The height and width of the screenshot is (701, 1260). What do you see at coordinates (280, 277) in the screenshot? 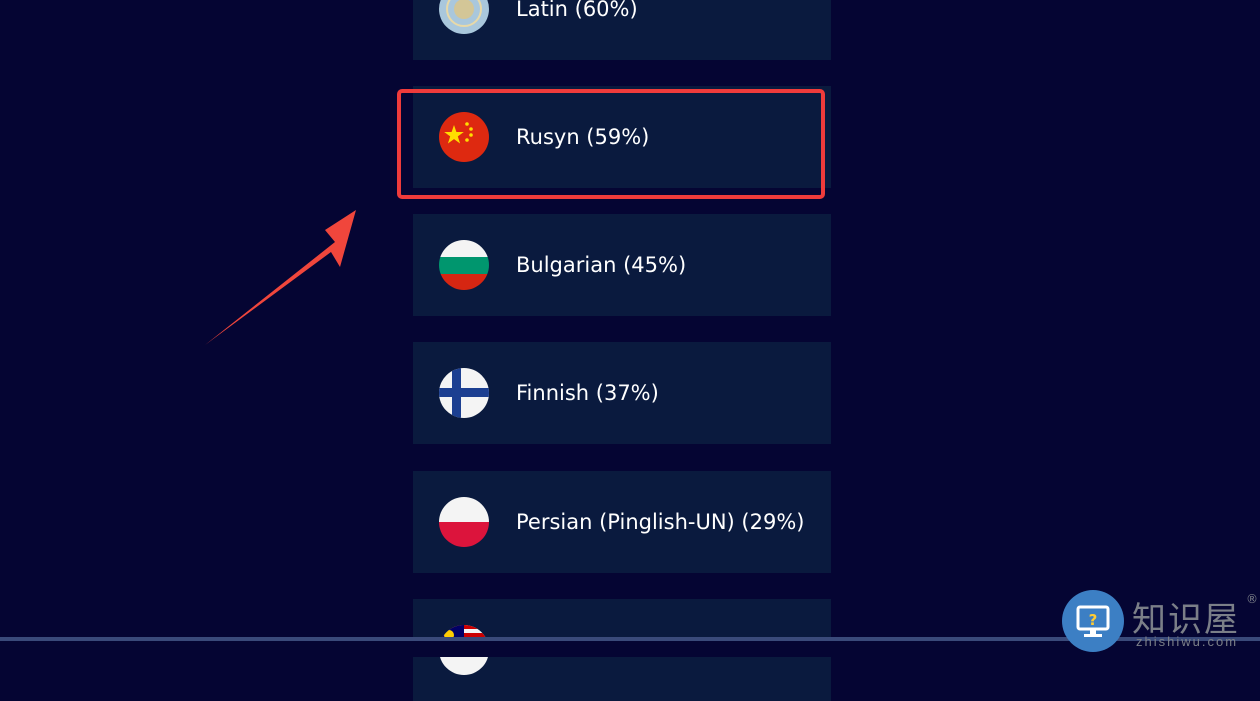
I see `pointer-arrow` at bounding box center [280, 277].